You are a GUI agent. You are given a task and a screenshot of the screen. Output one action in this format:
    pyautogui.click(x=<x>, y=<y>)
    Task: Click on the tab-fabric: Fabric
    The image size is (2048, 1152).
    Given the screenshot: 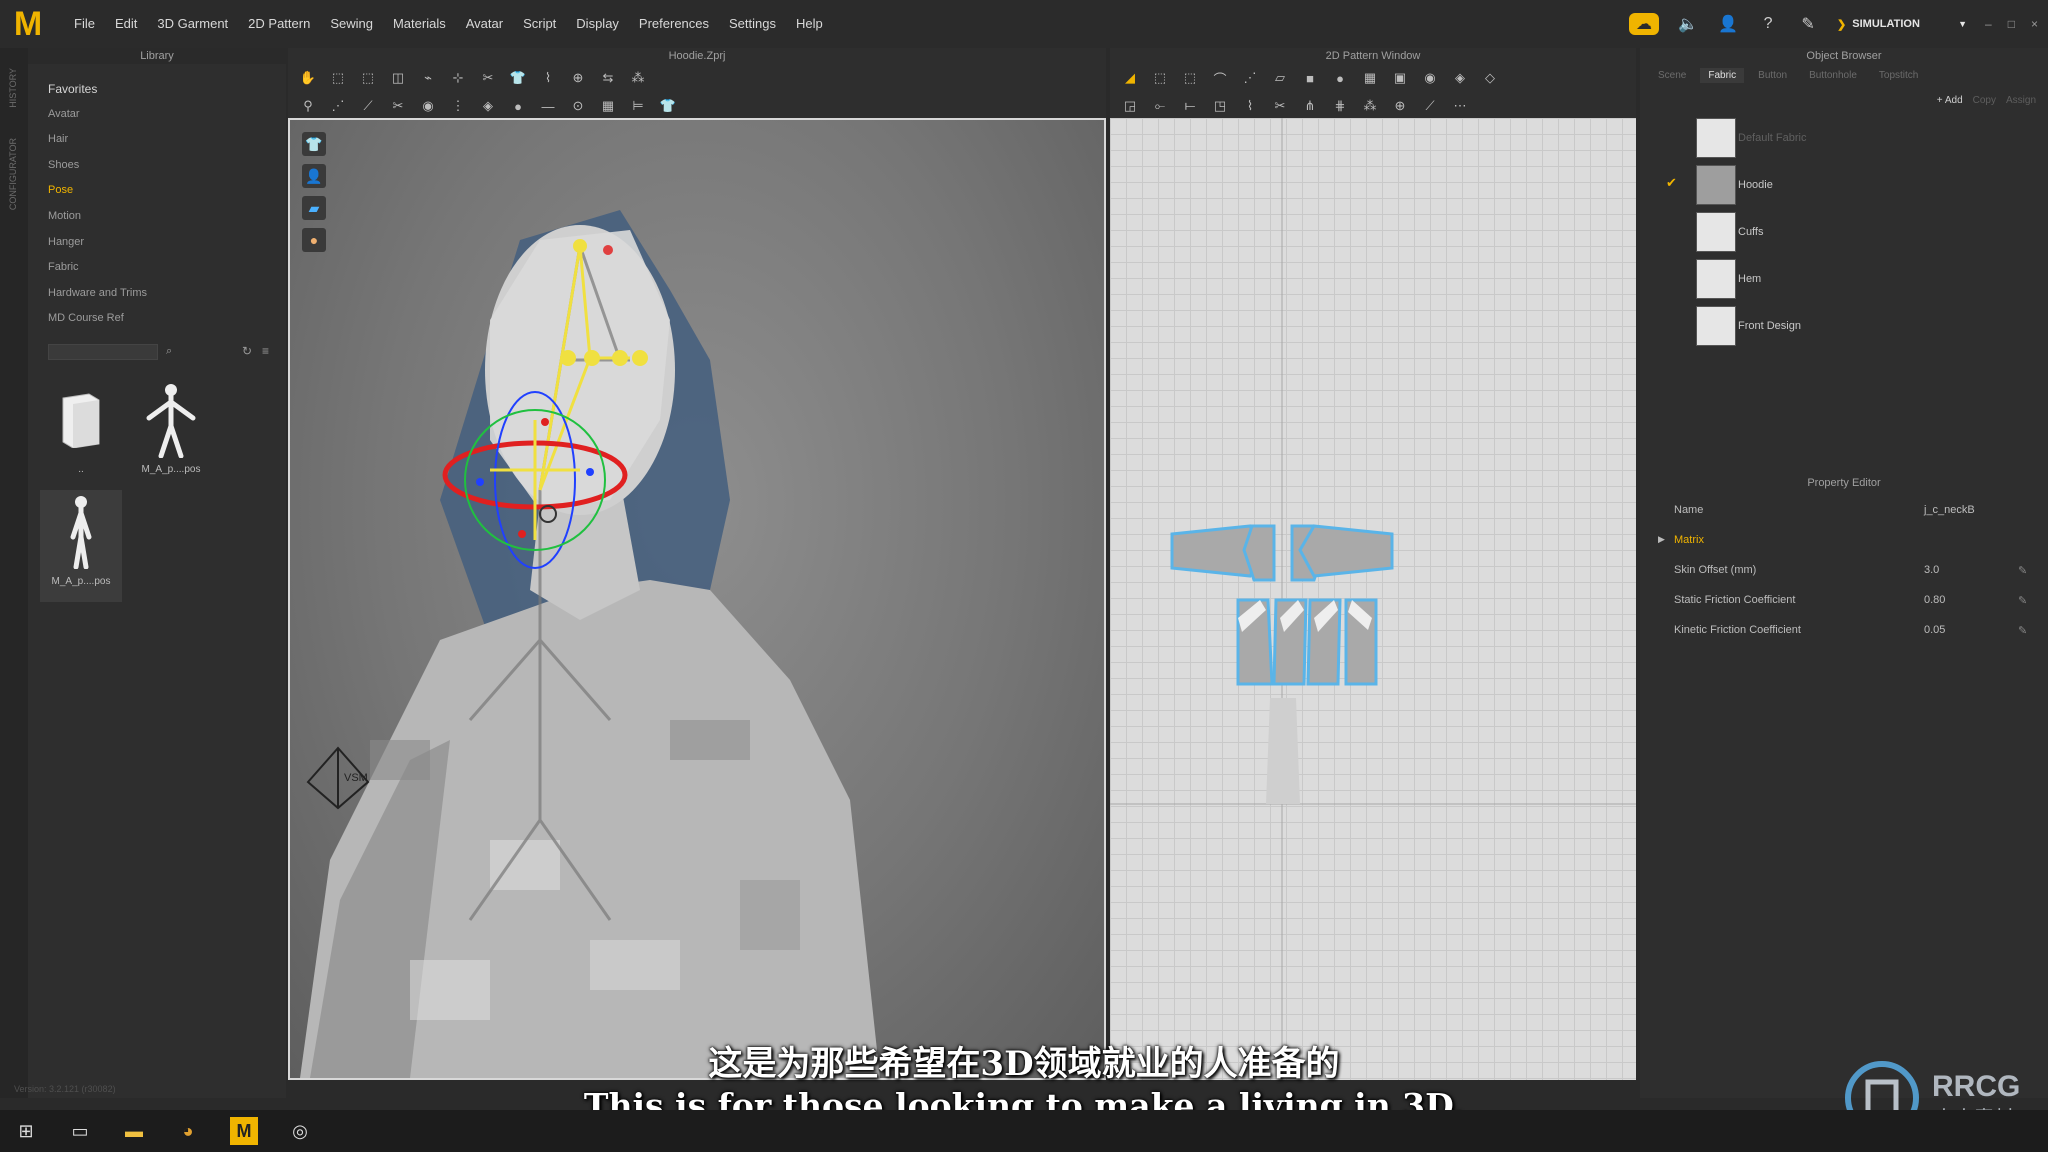 What is the action you would take?
    pyautogui.click(x=1722, y=75)
    